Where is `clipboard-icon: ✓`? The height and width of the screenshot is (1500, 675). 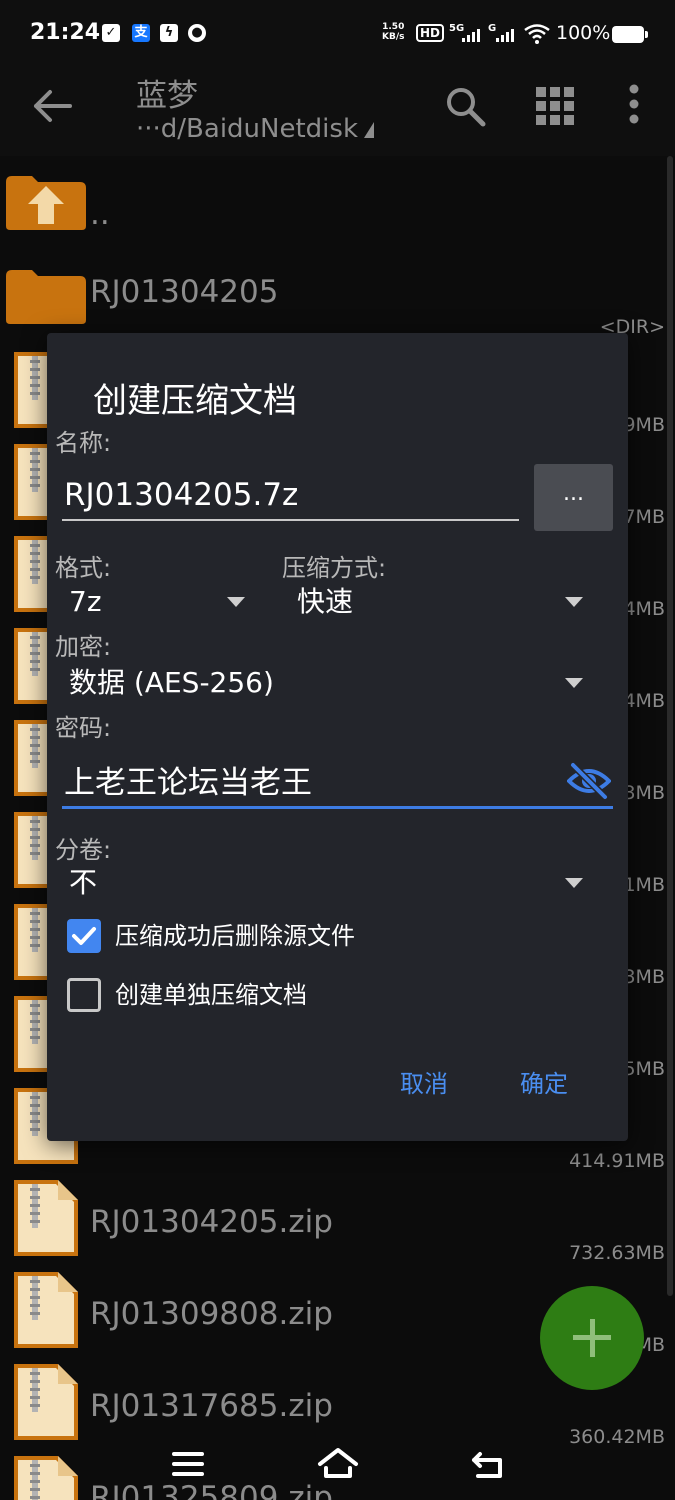
clipboard-icon: ✓ is located at coordinates (111, 33).